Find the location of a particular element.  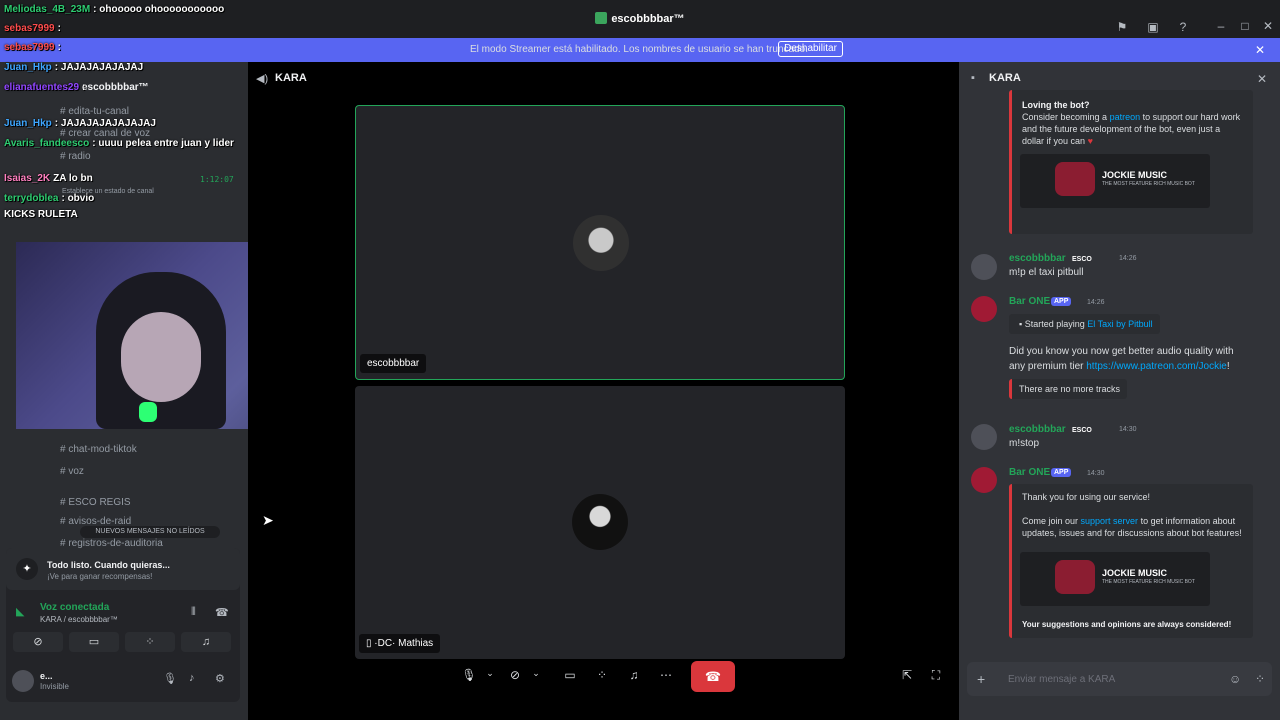

voice-connected-label: Voz conectada is located at coordinates (75, 607).